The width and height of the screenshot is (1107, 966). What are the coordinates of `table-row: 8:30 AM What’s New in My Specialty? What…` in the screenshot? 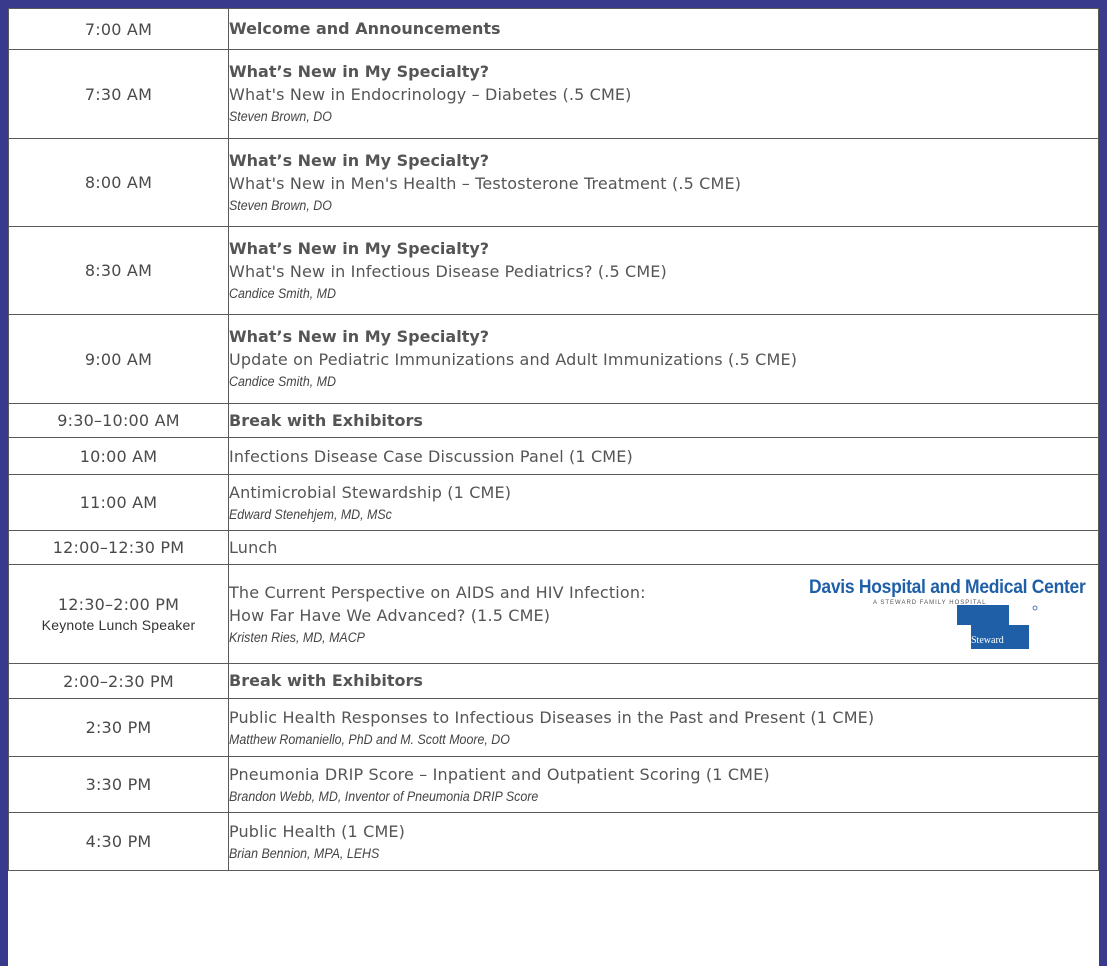 It's located at (553, 270).